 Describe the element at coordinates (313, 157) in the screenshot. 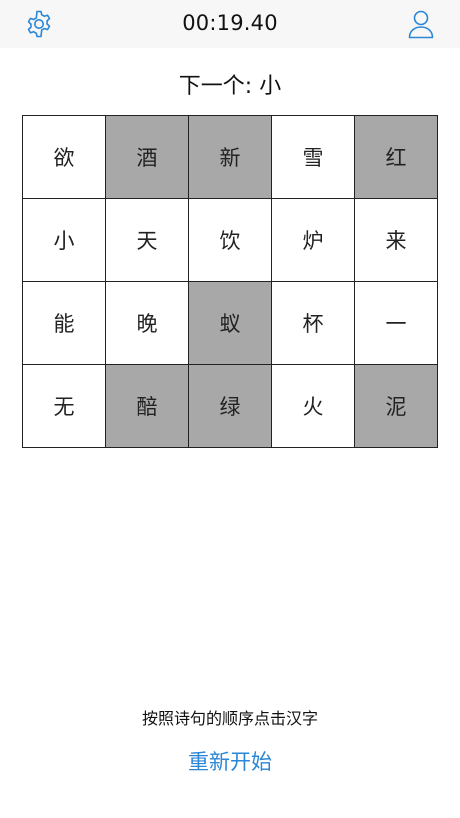

I see `grid-cell: 雪` at that location.